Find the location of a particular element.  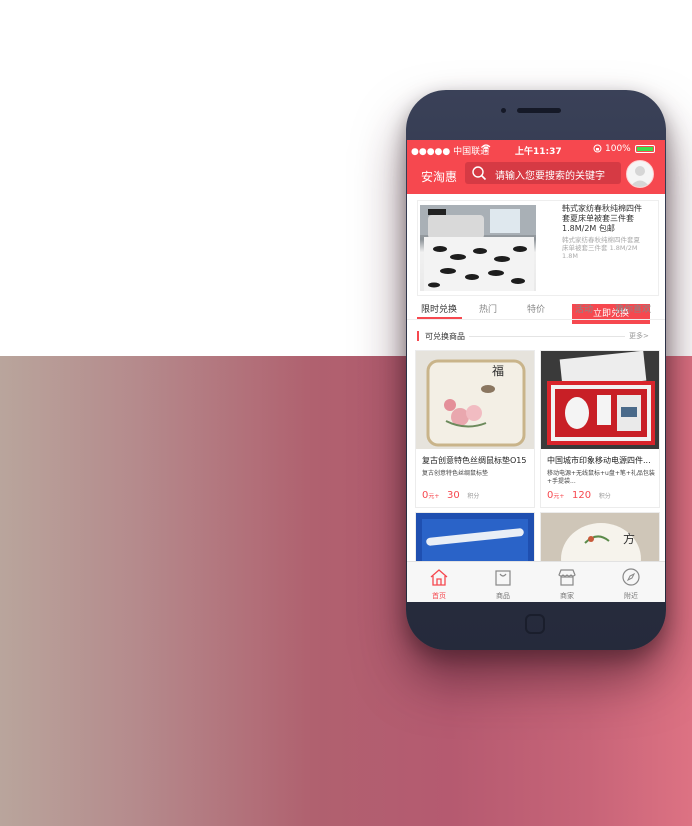

product-name: 复古创意特色丝绸鼠标垫O15 is located at coordinates (474, 460).